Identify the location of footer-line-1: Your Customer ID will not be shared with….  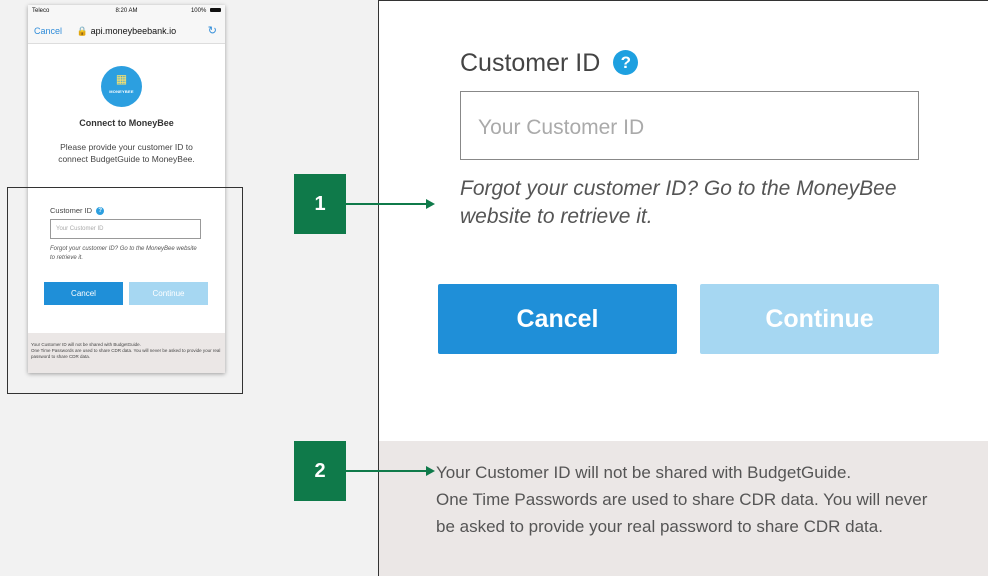
(644, 472).